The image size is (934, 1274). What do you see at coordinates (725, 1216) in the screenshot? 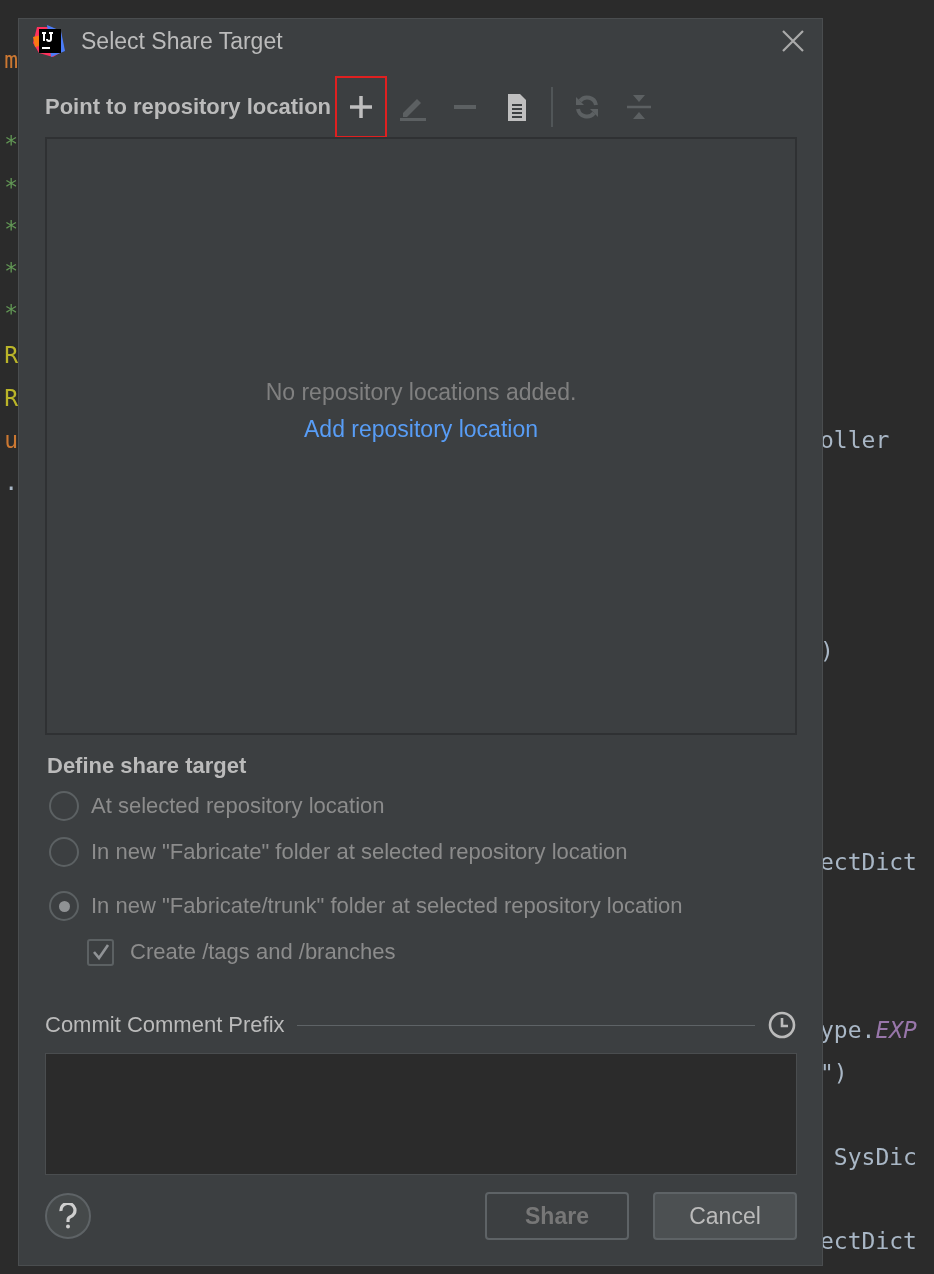
I see `cancel-button: Cancel` at bounding box center [725, 1216].